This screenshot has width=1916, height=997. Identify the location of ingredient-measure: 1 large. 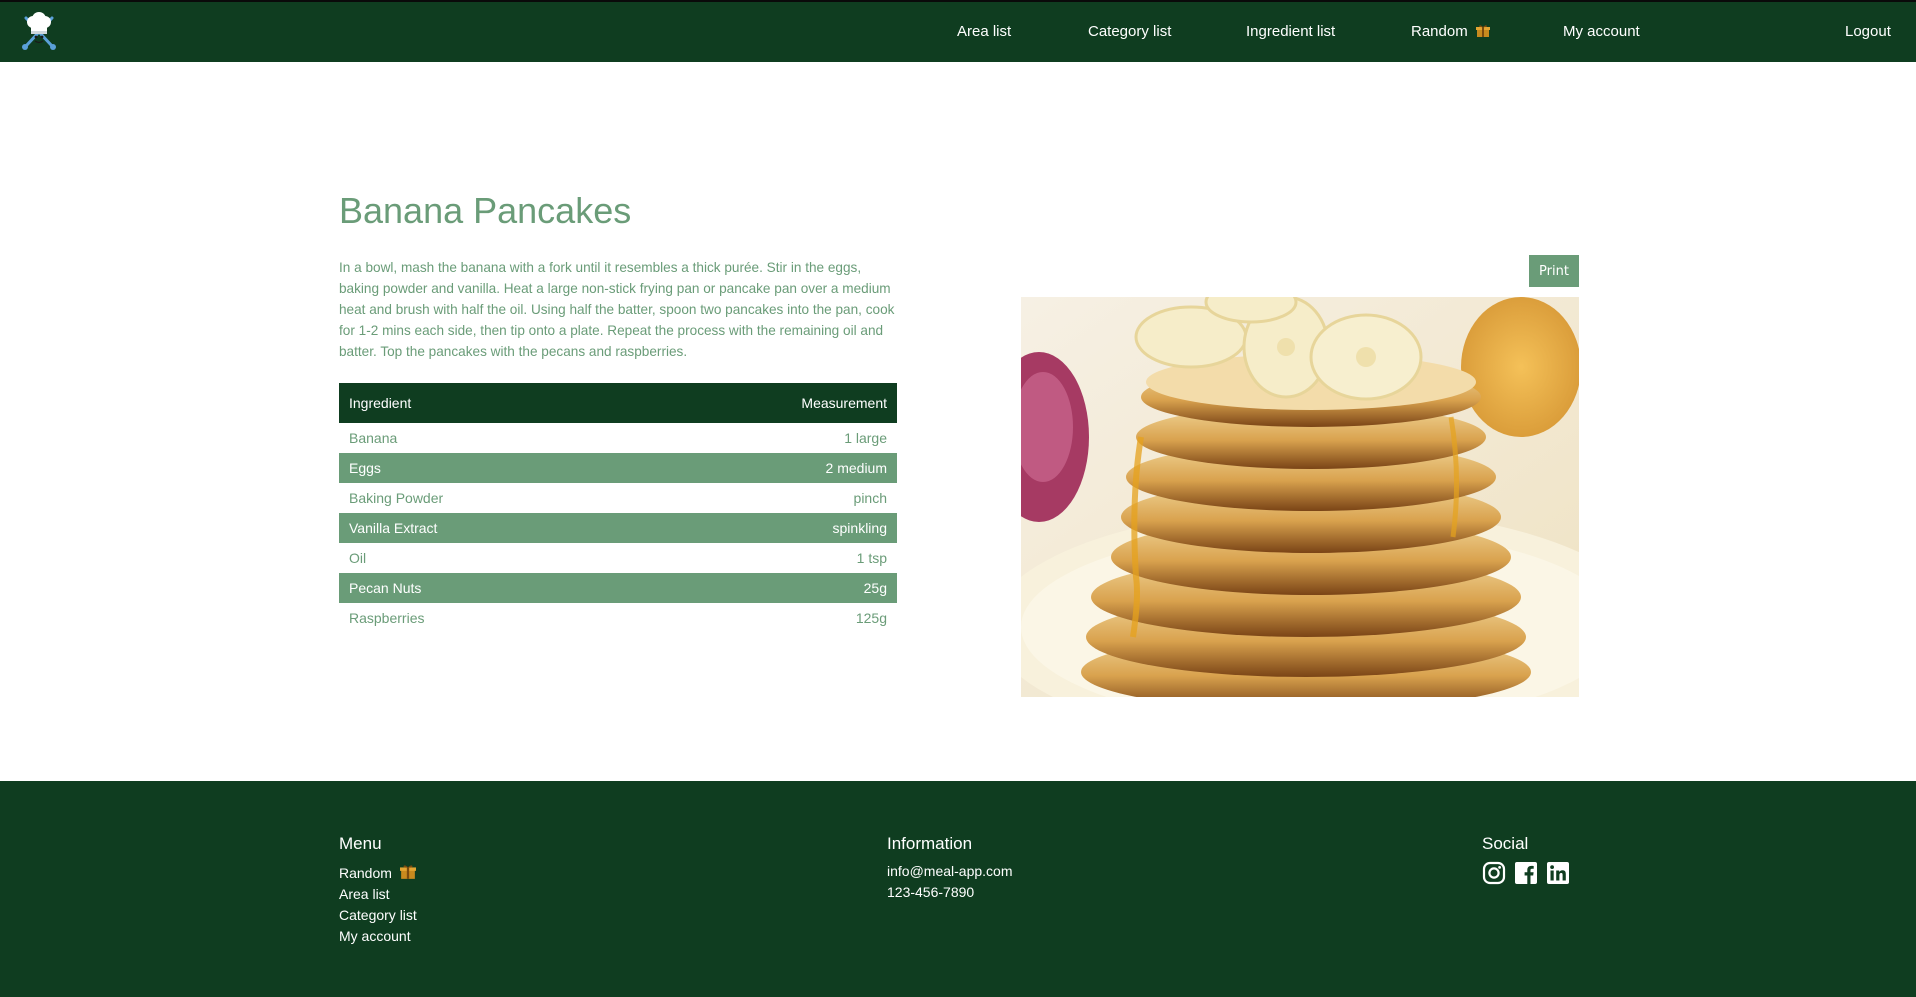
(865, 438).